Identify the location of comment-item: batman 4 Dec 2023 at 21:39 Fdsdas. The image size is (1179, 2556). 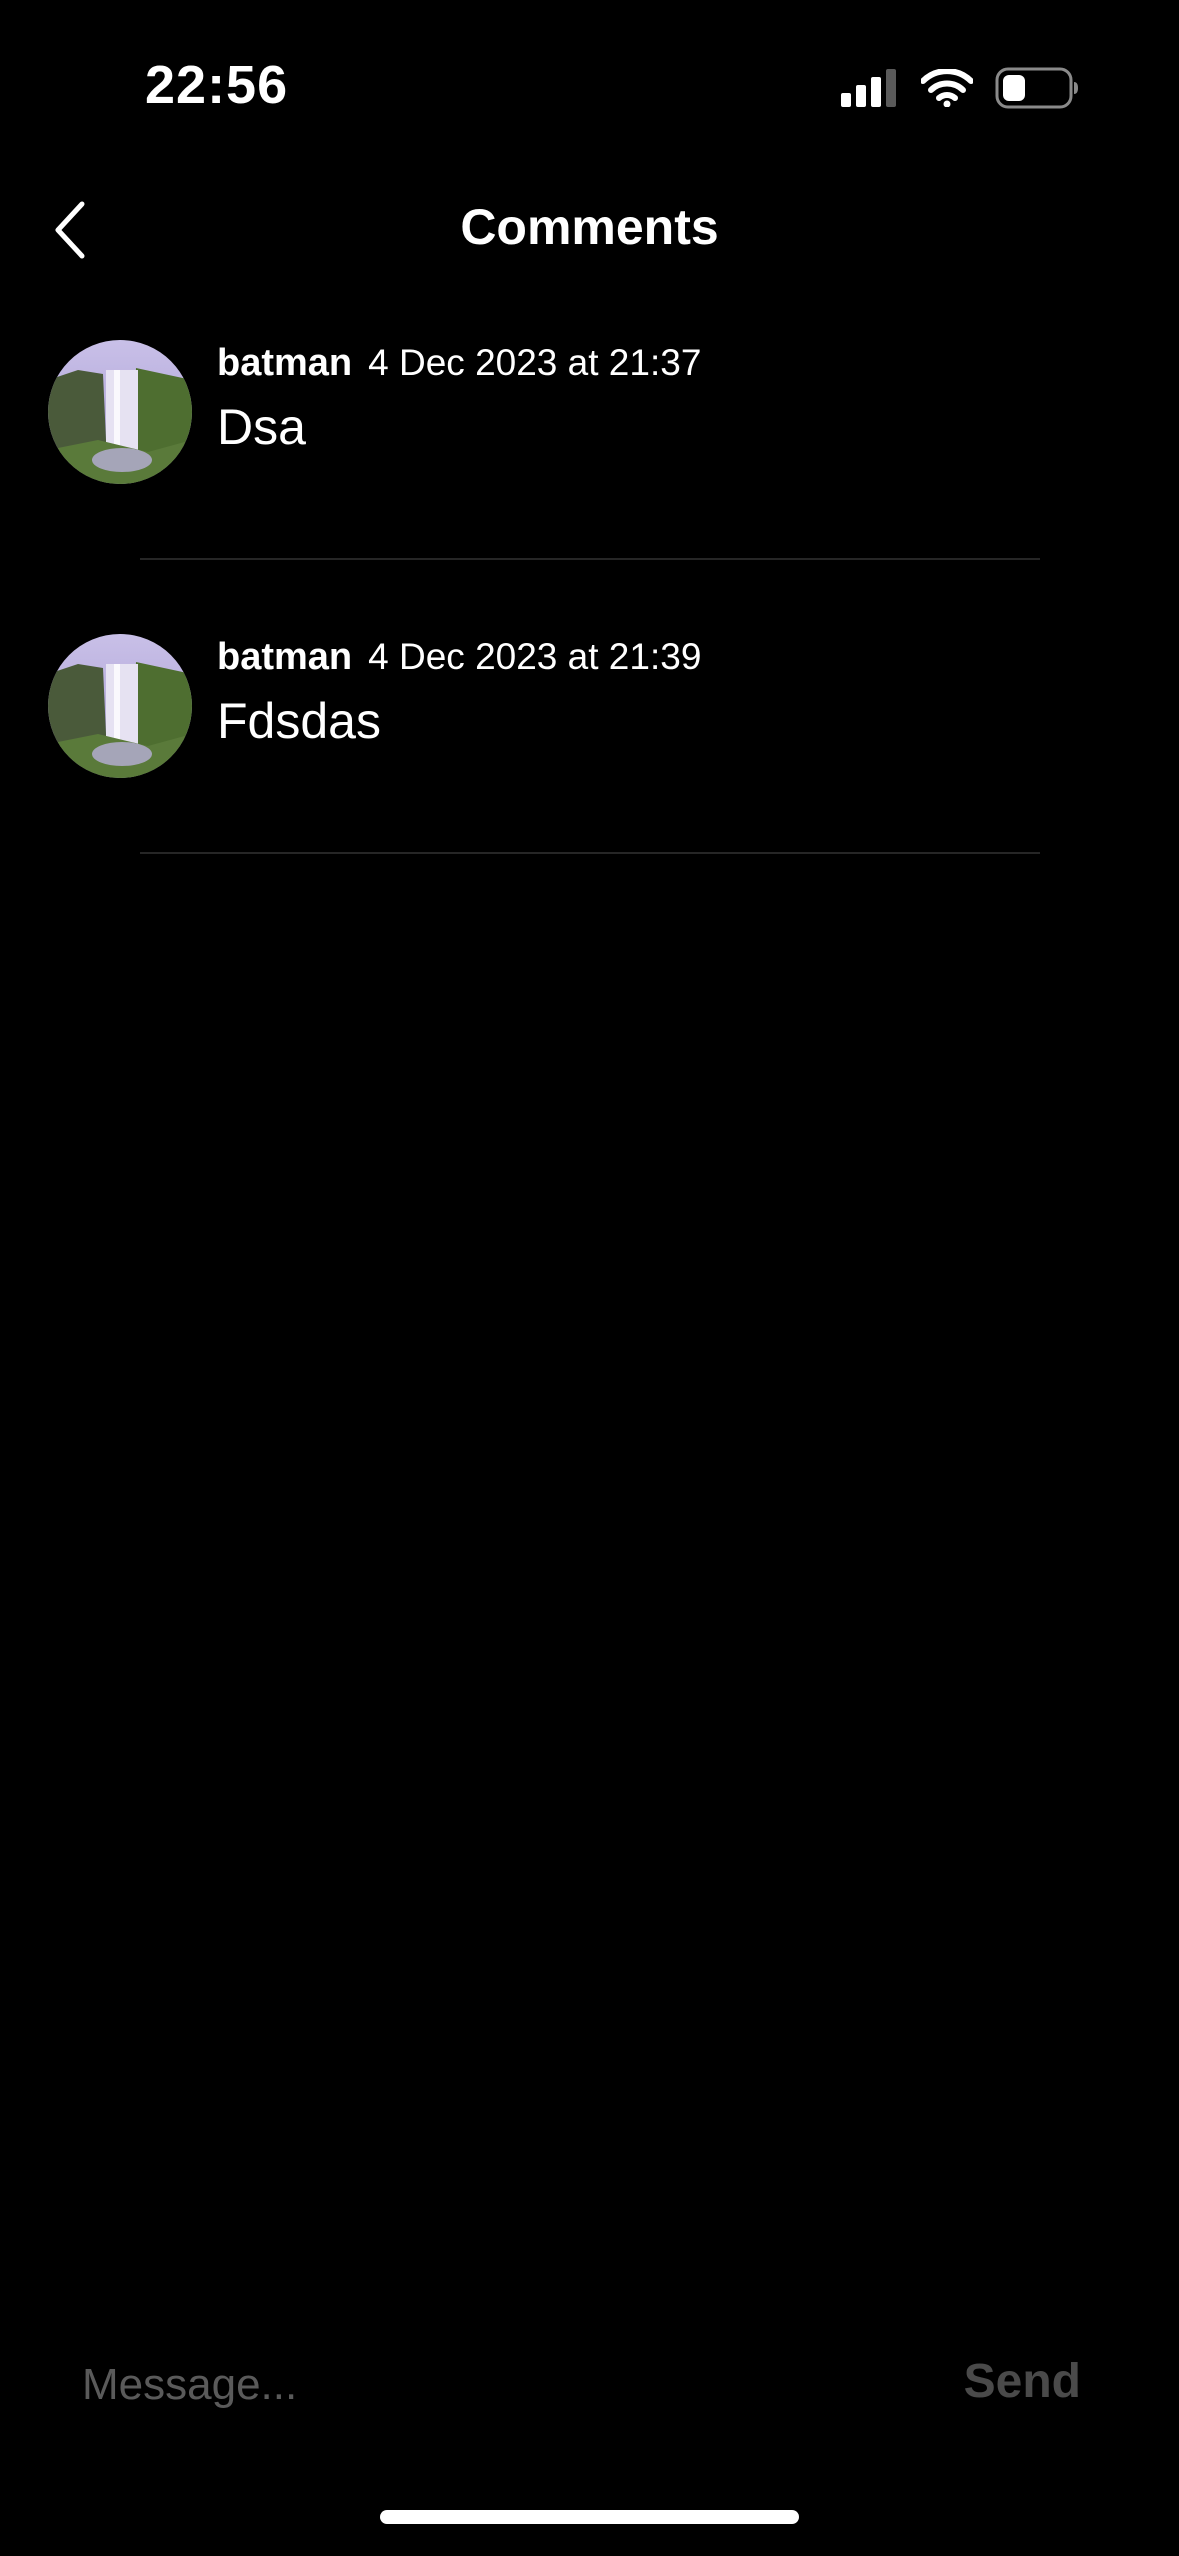
(589, 749).